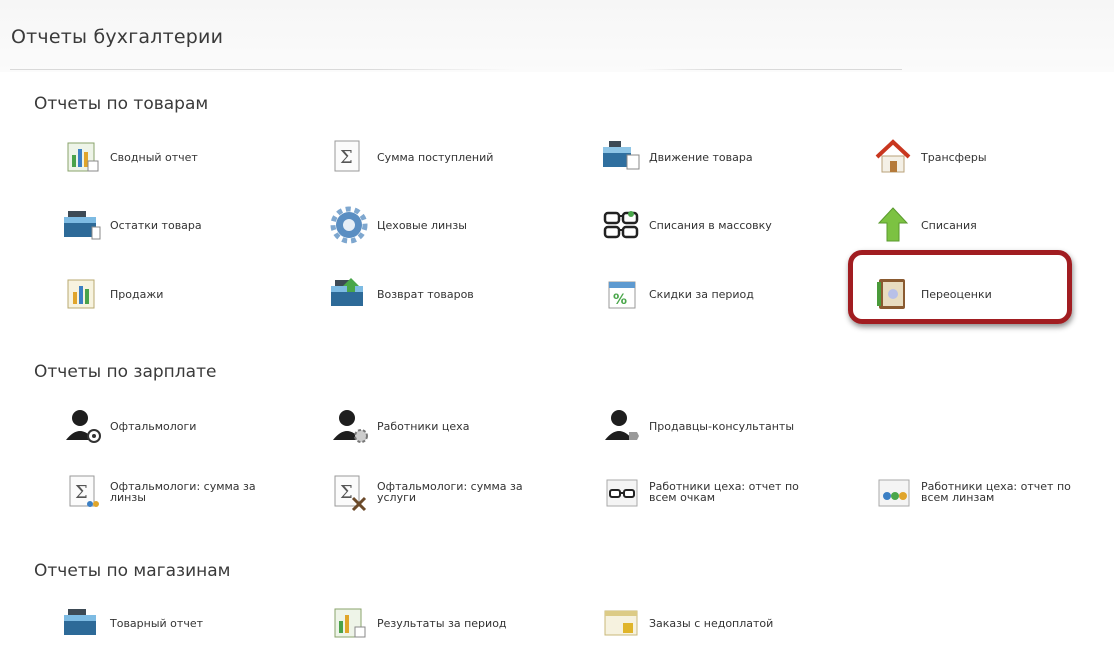 This screenshot has height=652, width=1114. I want to click on report-label: Продавцы-консультанты, so click(722, 426).